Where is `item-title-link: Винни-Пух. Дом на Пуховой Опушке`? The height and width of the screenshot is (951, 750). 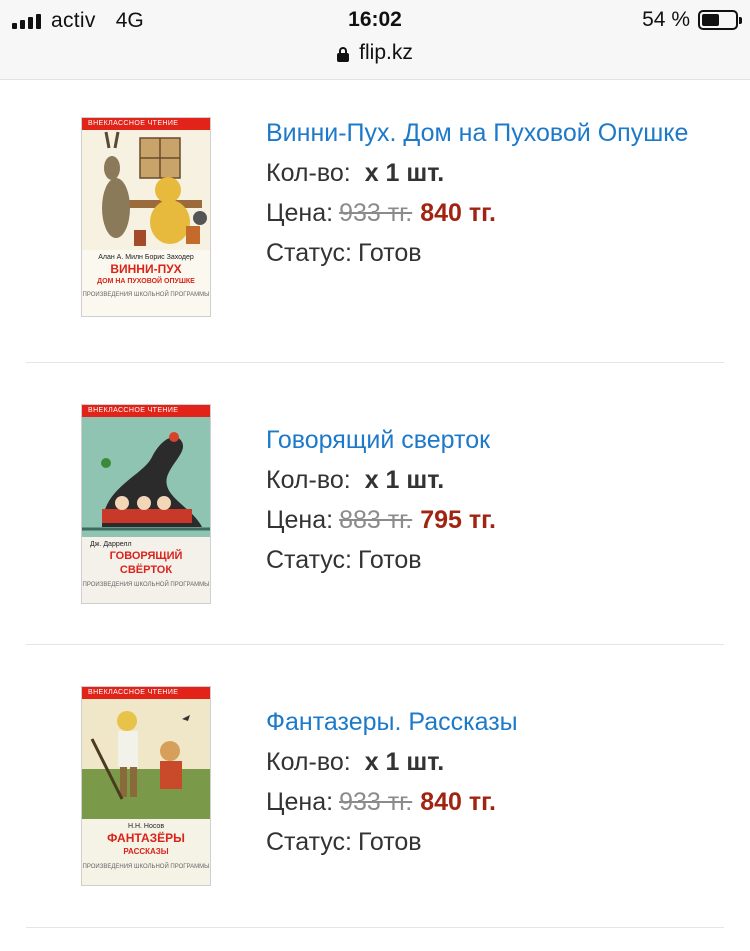 item-title-link: Винни-Пух. Дом на Пуховой Опушке is located at coordinates (486, 133).